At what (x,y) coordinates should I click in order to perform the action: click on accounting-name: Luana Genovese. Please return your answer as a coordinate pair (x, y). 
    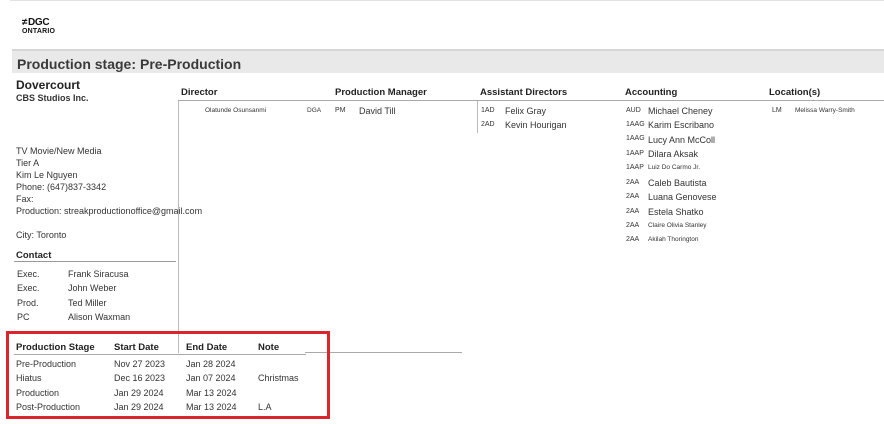
    Looking at the image, I should click on (682, 197).